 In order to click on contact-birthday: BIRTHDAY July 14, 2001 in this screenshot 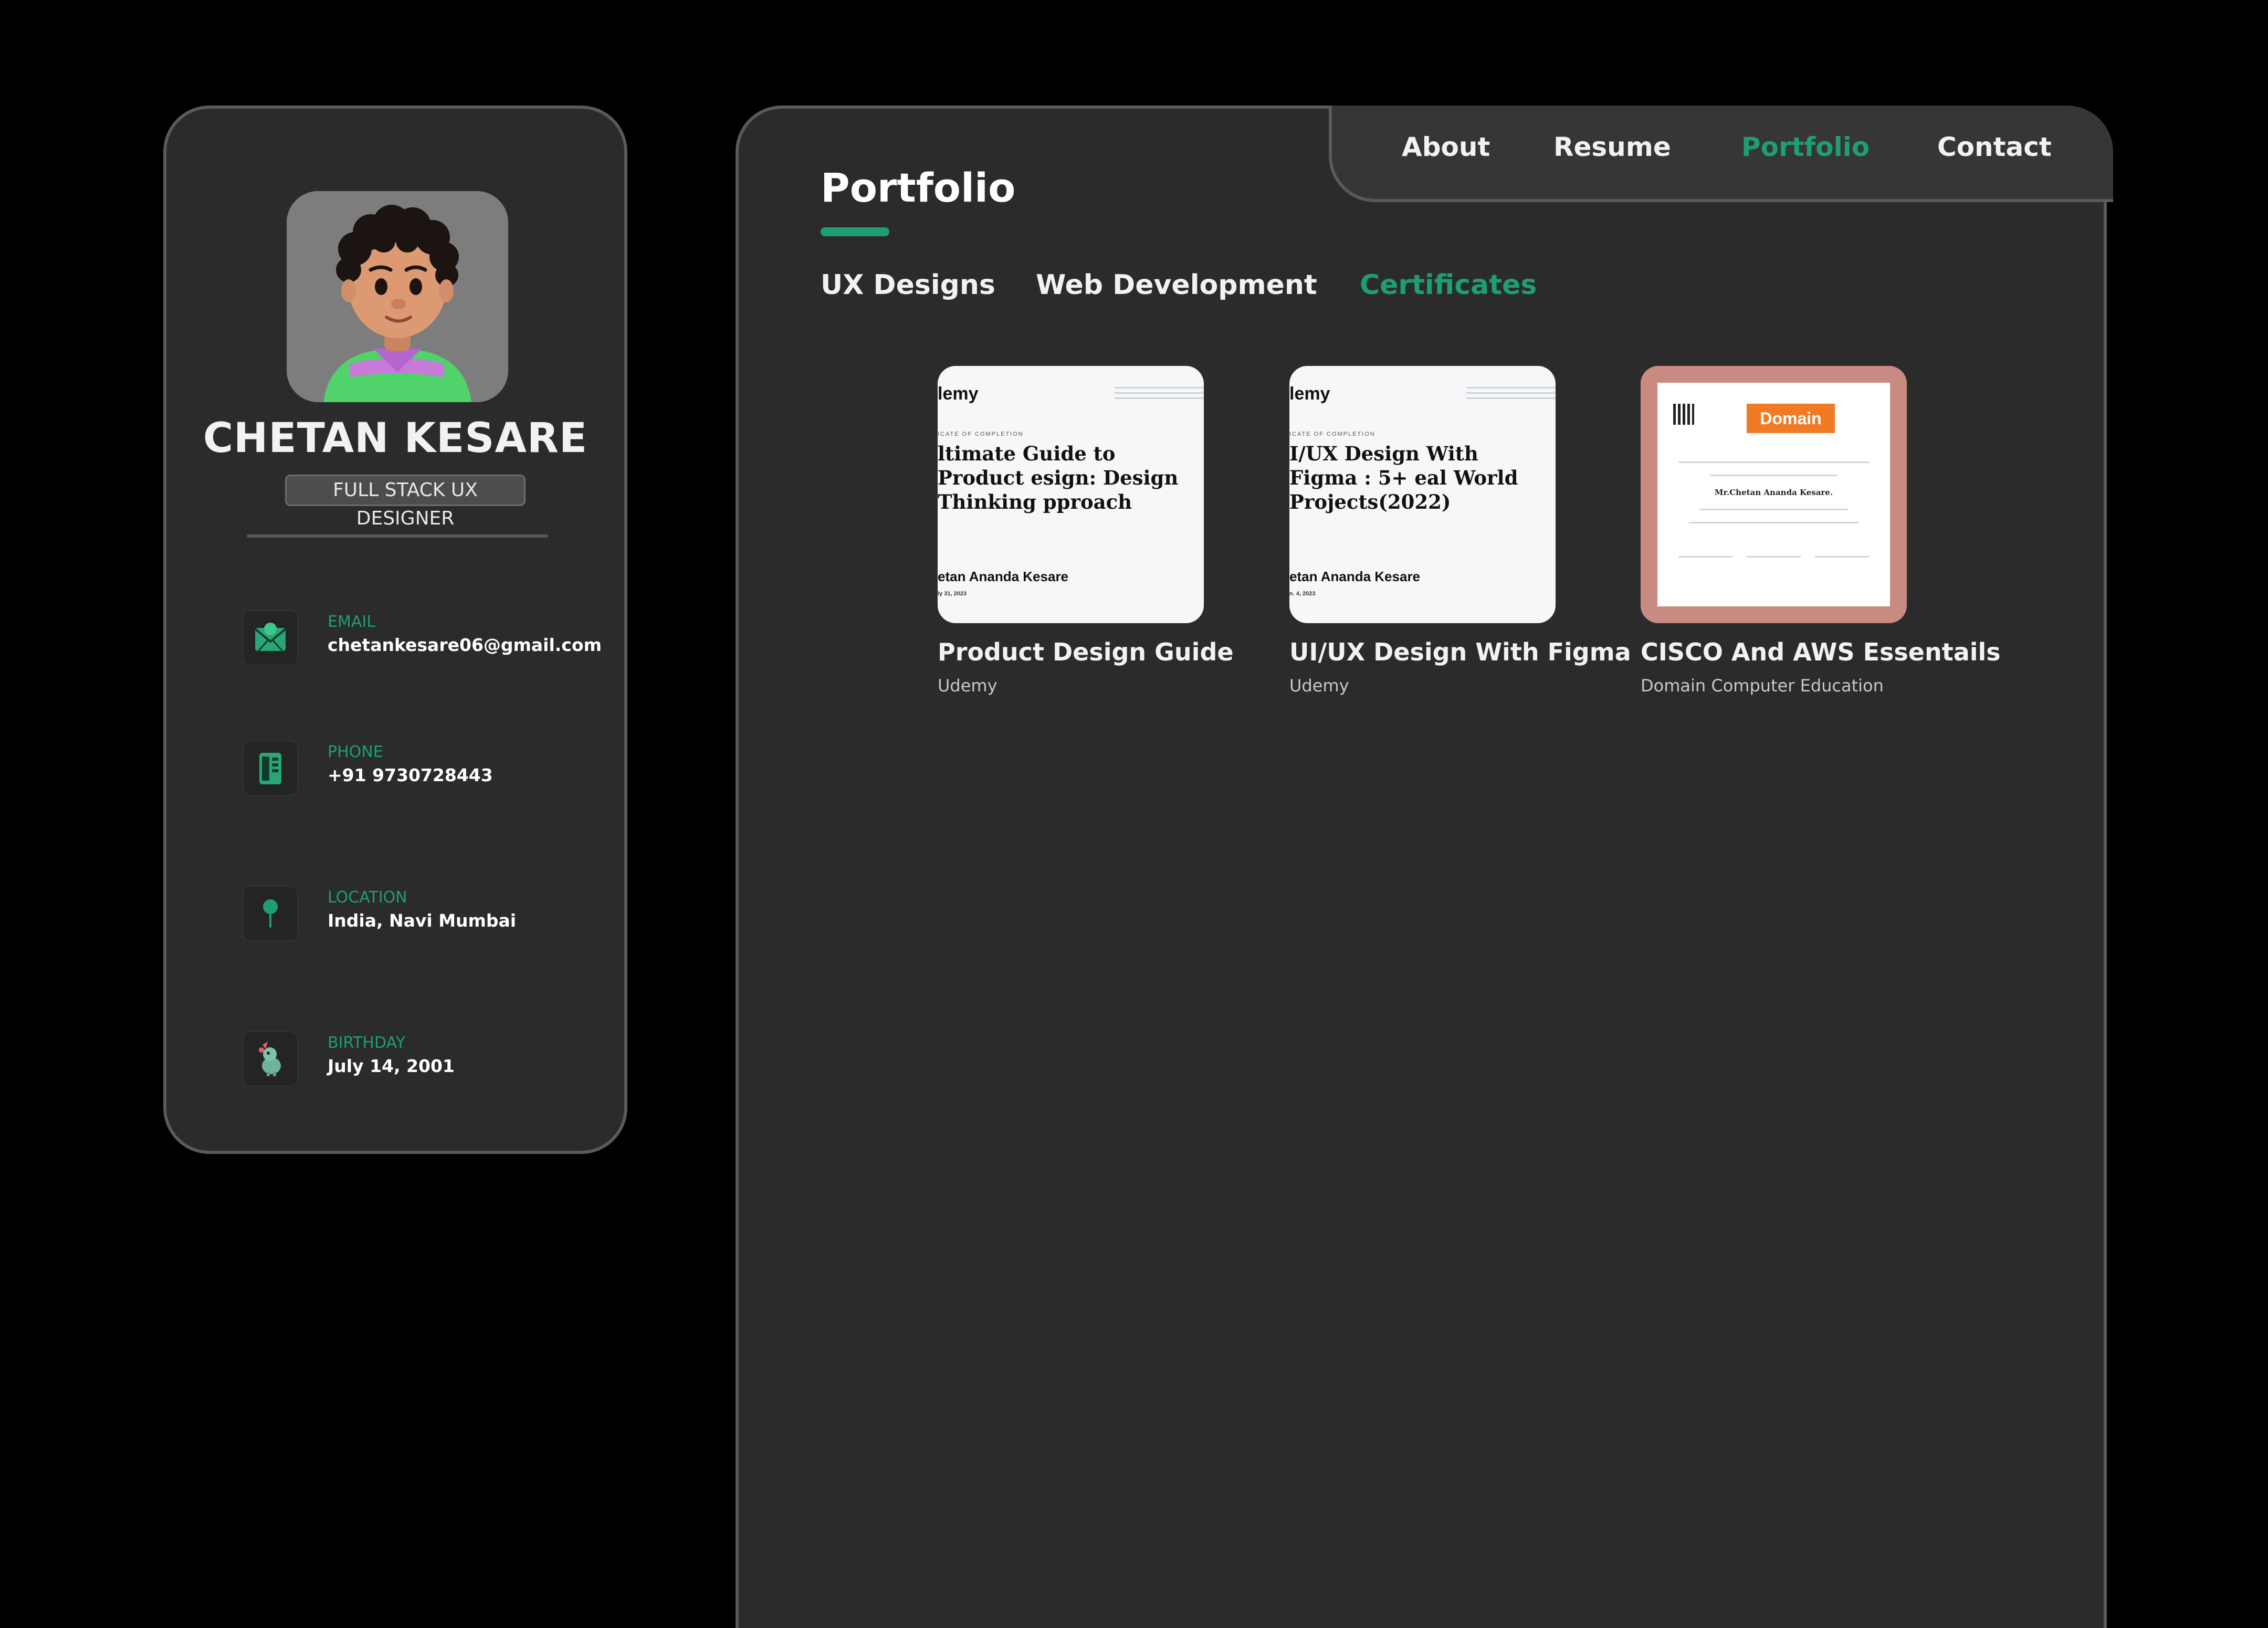, I will do `click(426, 1062)`.